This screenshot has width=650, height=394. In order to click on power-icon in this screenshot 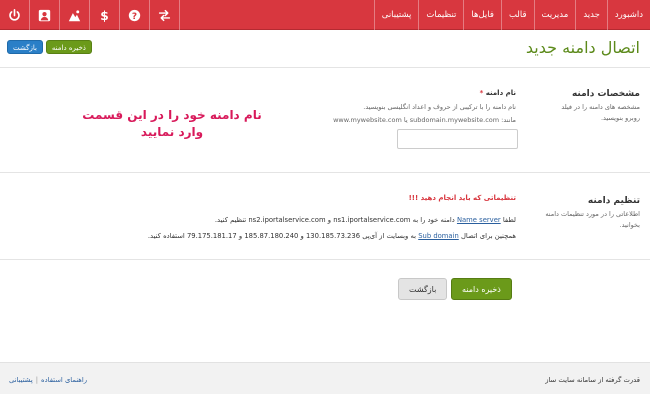, I will do `click(14, 14)`.